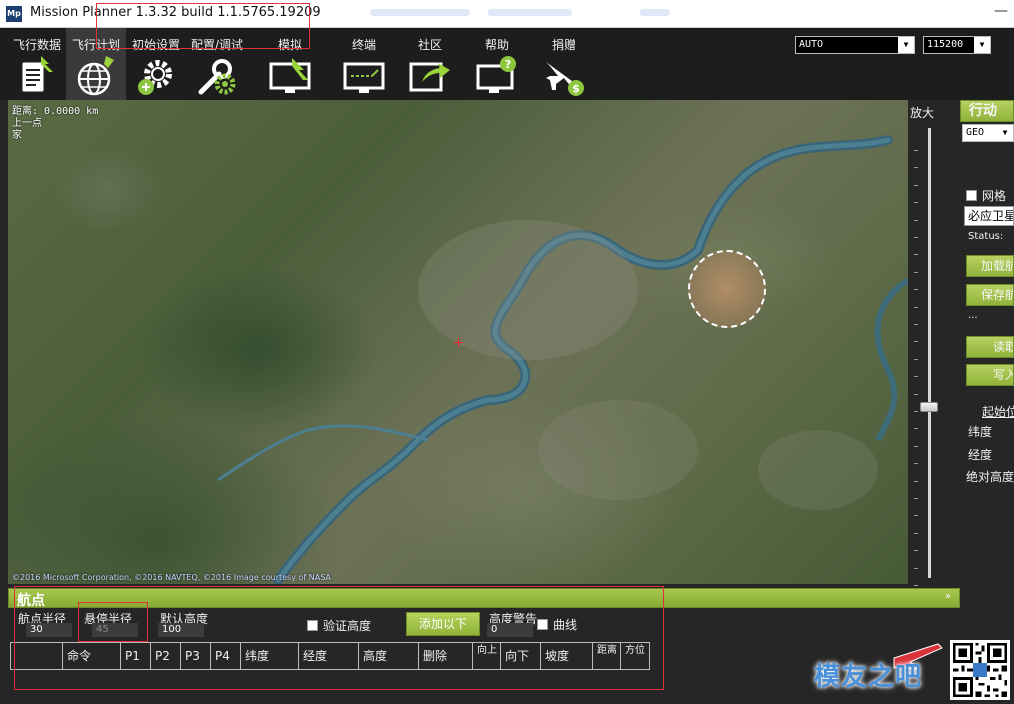 Image resolution: width=1014 pixels, height=704 pixels. What do you see at coordinates (922, 113) in the screenshot?
I see `zoom-label: 放大` at bounding box center [922, 113].